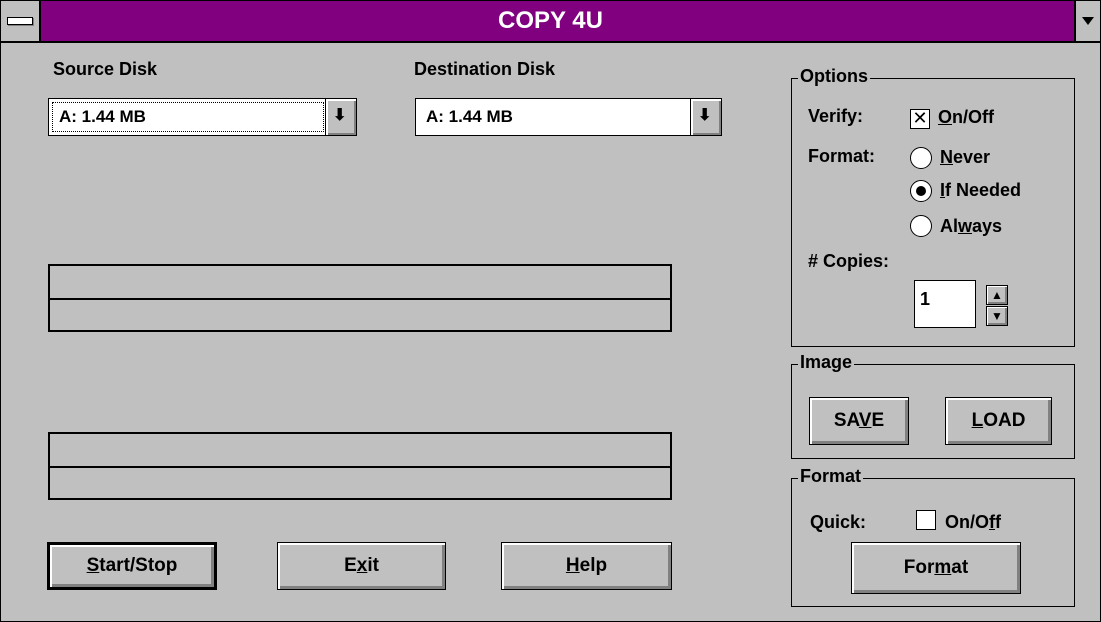 The width and height of the screenshot is (1101, 622). What do you see at coordinates (865, 420) in the screenshot?
I see `mnemonic: V` at bounding box center [865, 420].